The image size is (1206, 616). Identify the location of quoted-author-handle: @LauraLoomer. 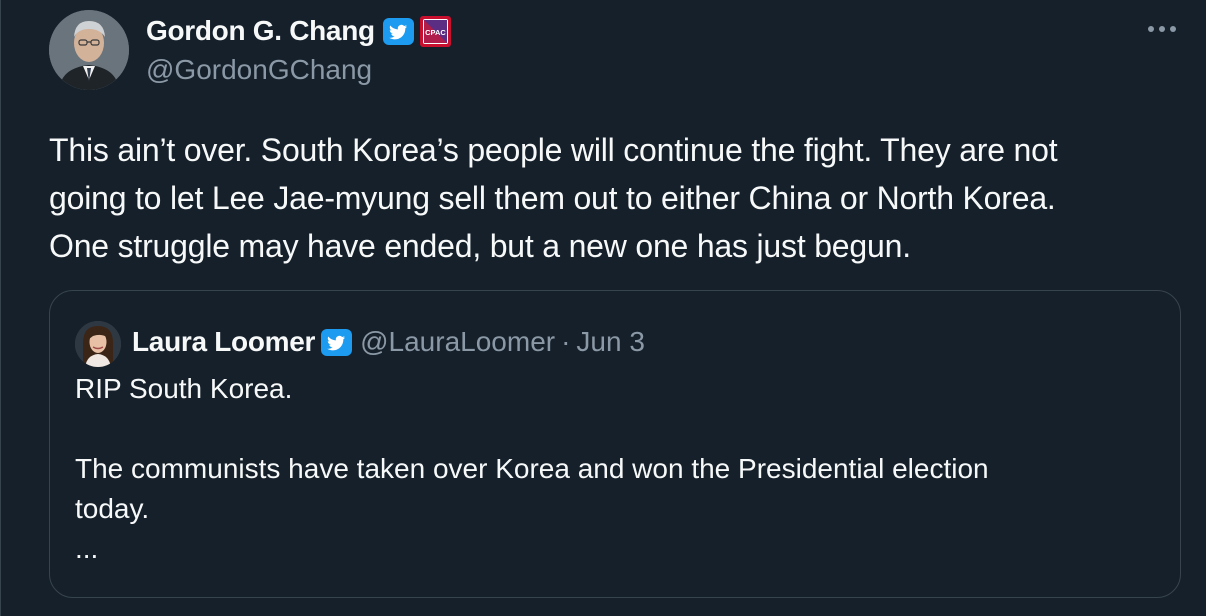
(457, 342).